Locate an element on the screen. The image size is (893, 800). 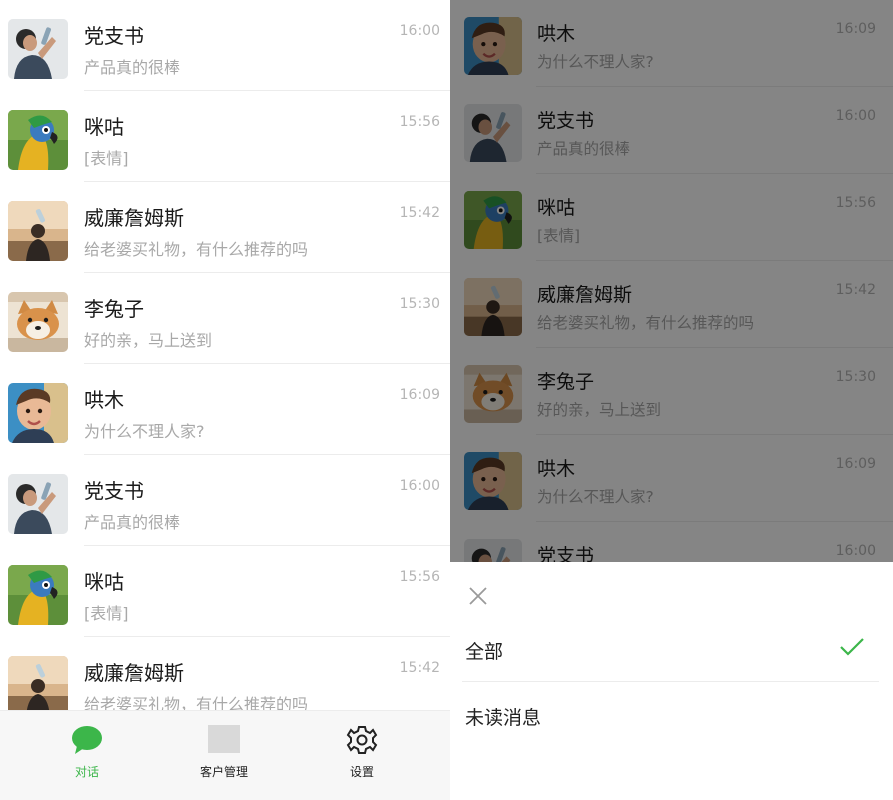
filter-option-unread: 未读消息 is located at coordinates (671, 715).